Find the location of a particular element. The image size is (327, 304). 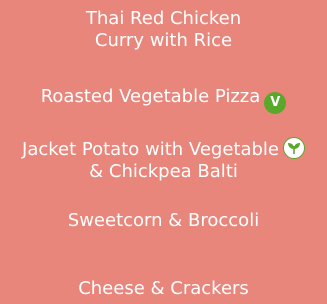

menu-item-name: Sweetcorn & Broccoli is located at coordinates (163, 220).